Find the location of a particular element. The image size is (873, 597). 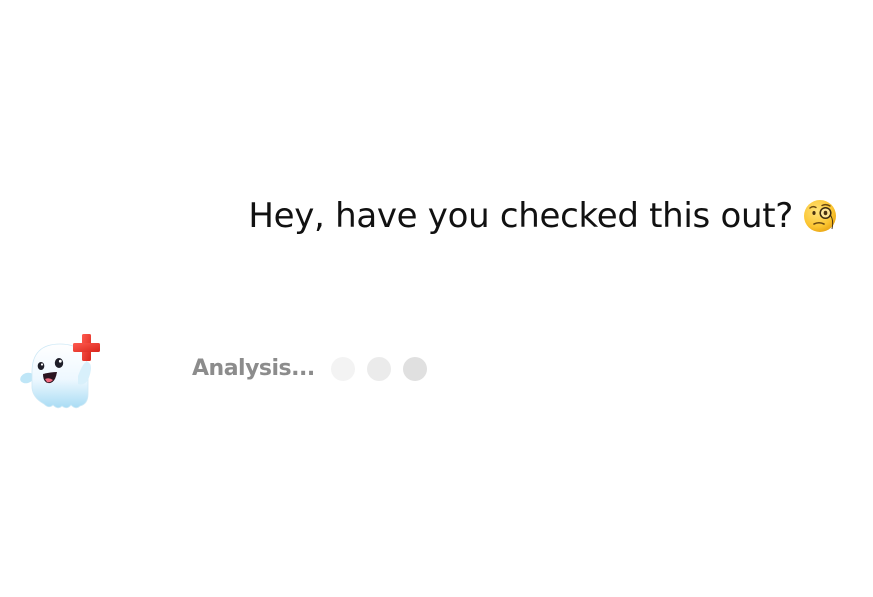

user-message-text: Hey, have you checked this out? is located at coordinates (520, 216).